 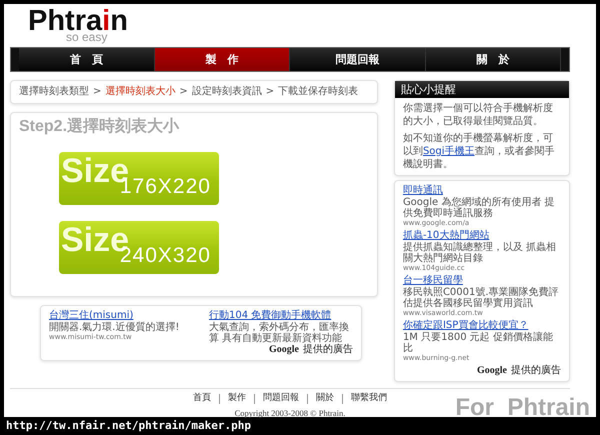 I want to click on ad-link: 你確定跟ISP買會比較便宜？, so click(x=481, y=326).